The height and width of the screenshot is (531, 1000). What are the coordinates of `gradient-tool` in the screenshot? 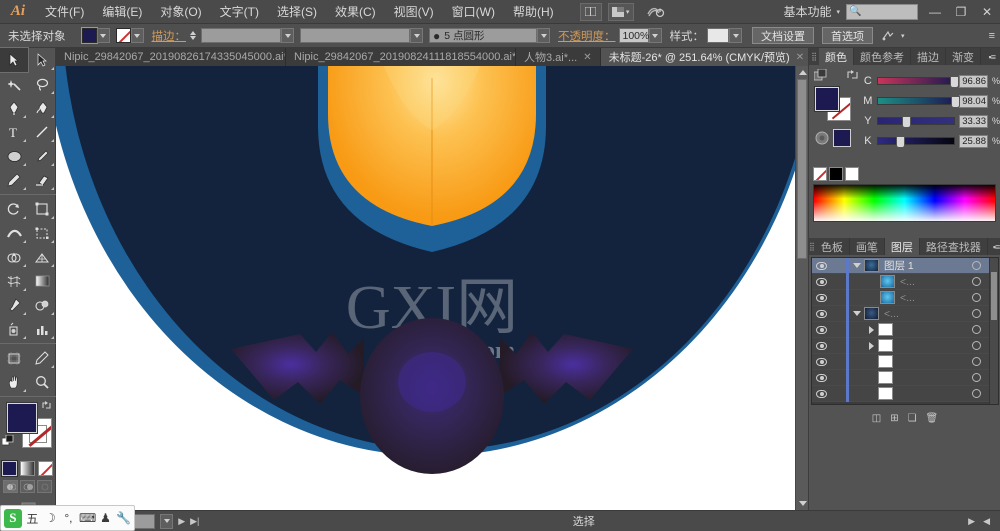 It's located at (42, 281).